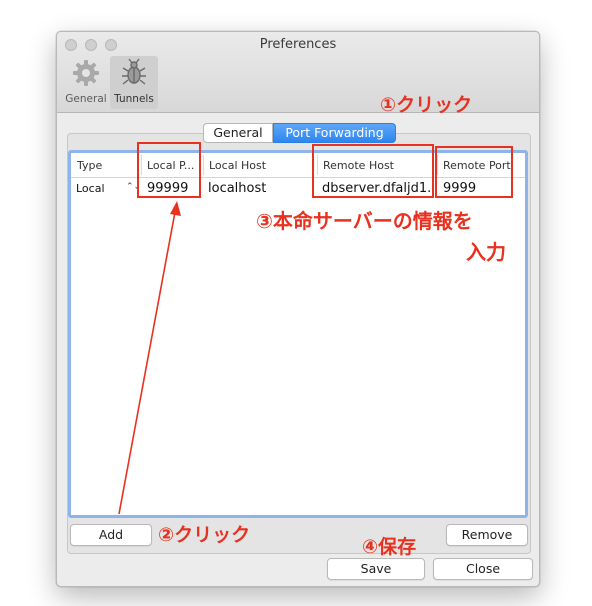 The height and width of the screenshot is (606, 592). What do you see at coordinates (149, 358) in the screenshot?
I see `annotation-arrow` at bounding box center [149, 358].